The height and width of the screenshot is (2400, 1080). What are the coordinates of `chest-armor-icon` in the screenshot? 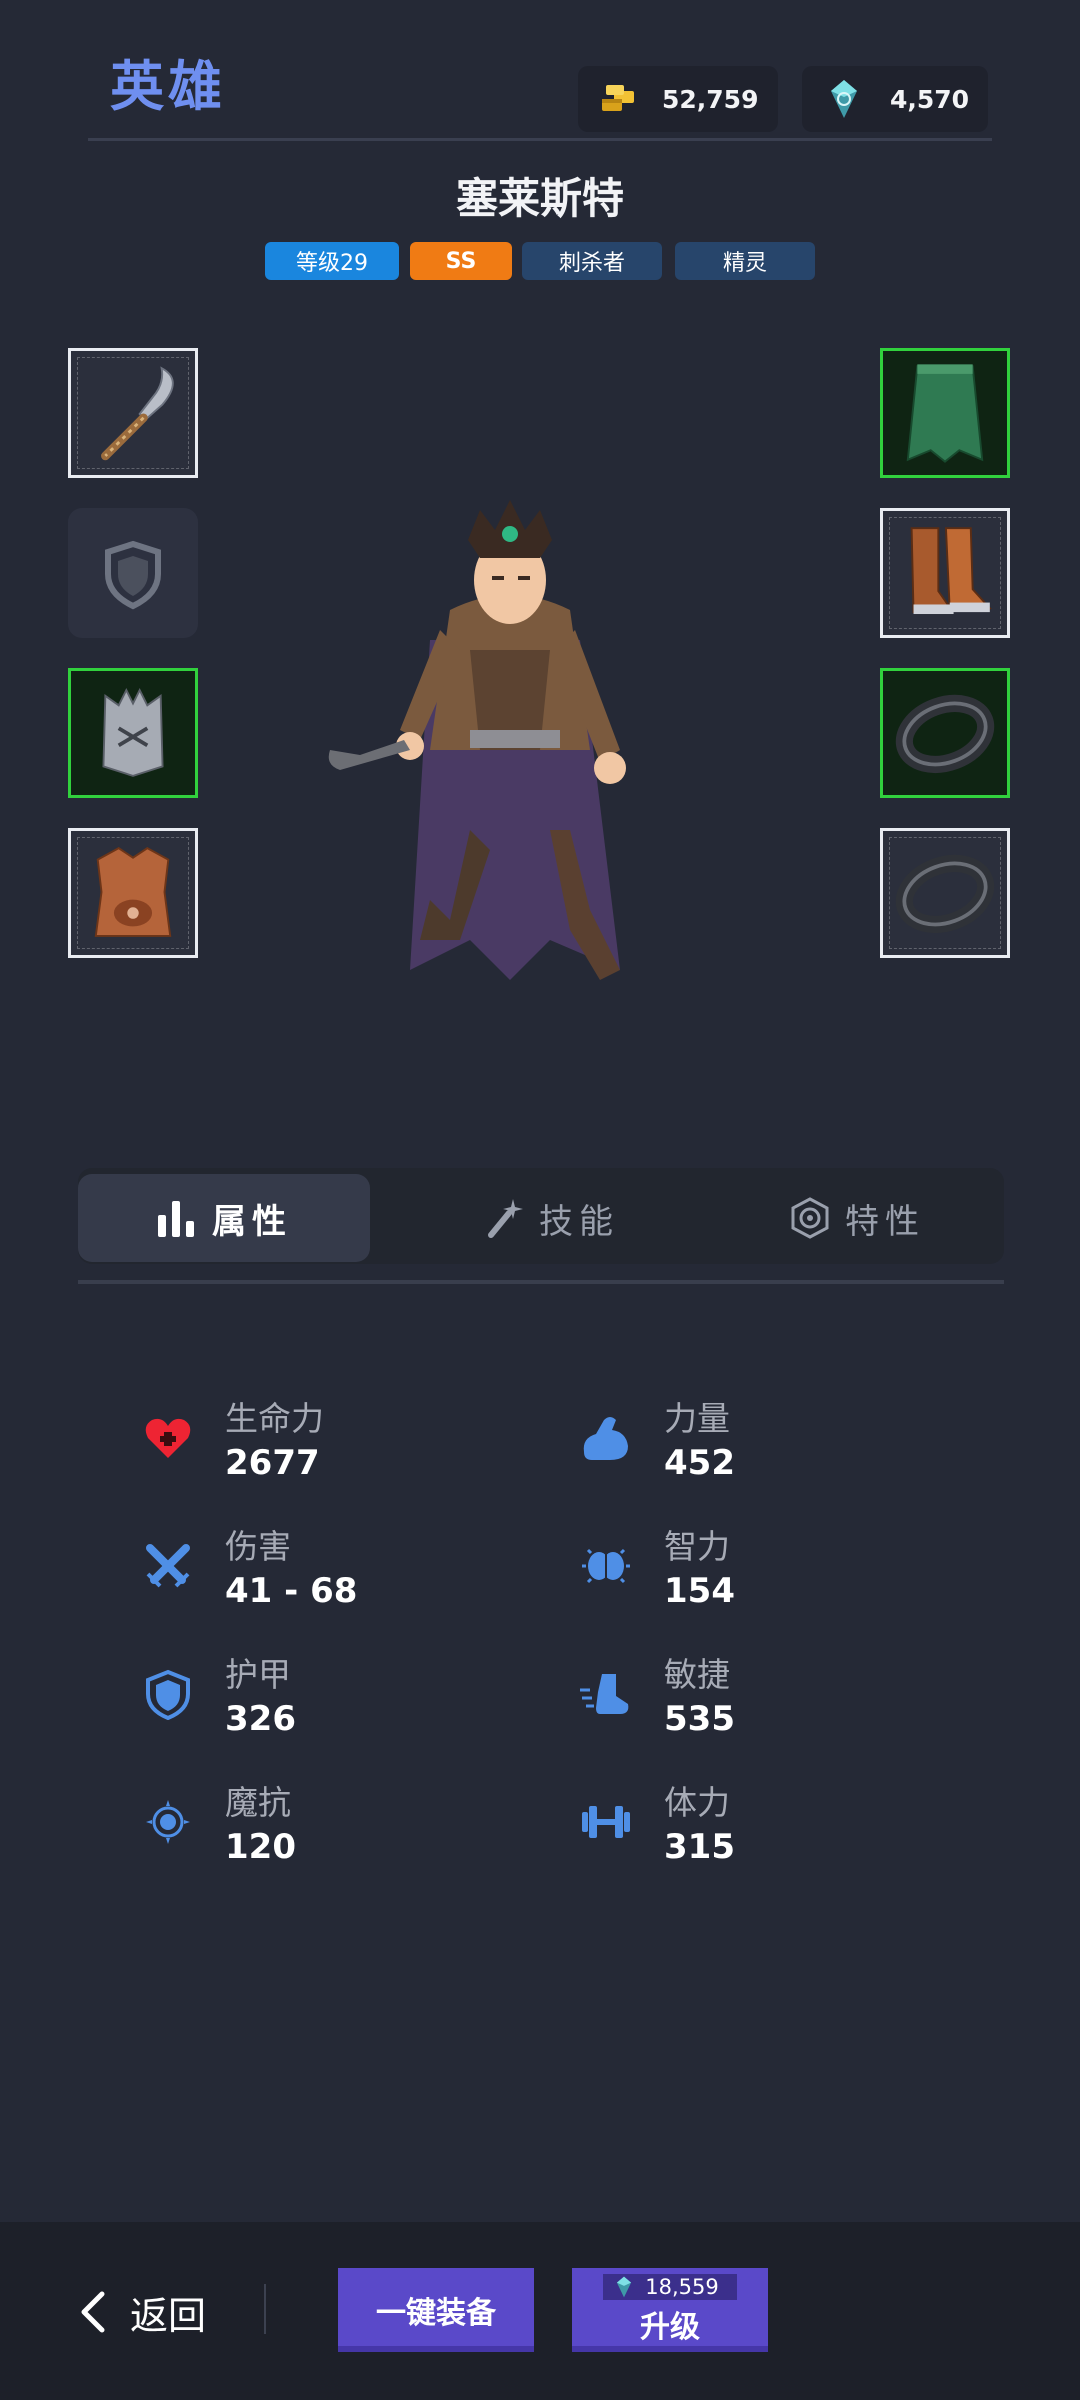 It's located at (133, 892).